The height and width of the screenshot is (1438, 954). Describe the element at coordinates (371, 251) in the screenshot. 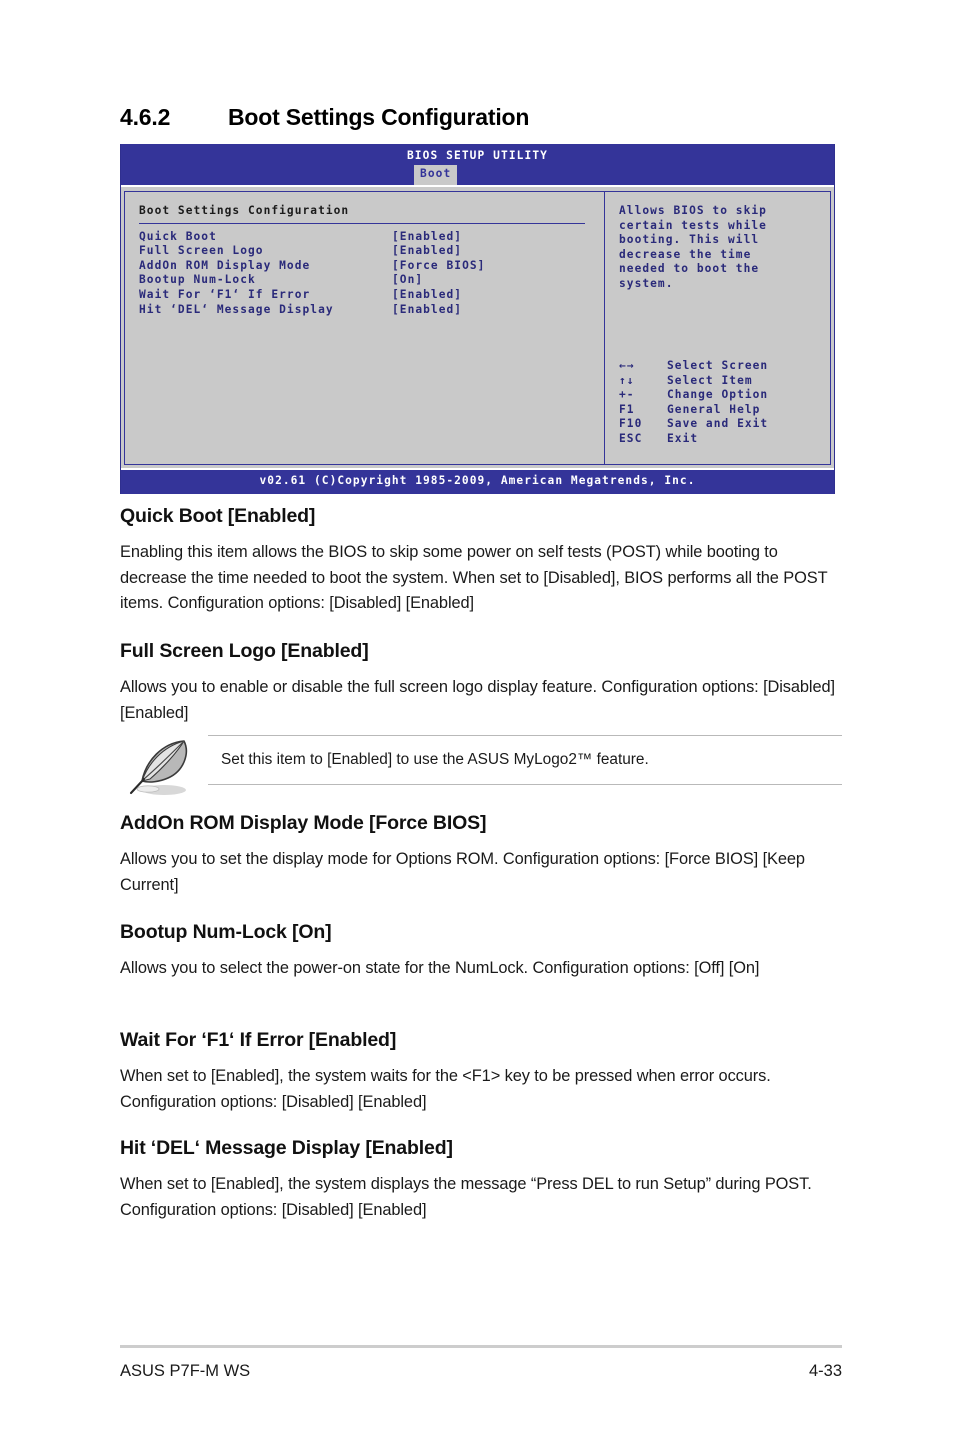

I see `bios-setting-row: Full Screen Logo [Enabled]` at that location.